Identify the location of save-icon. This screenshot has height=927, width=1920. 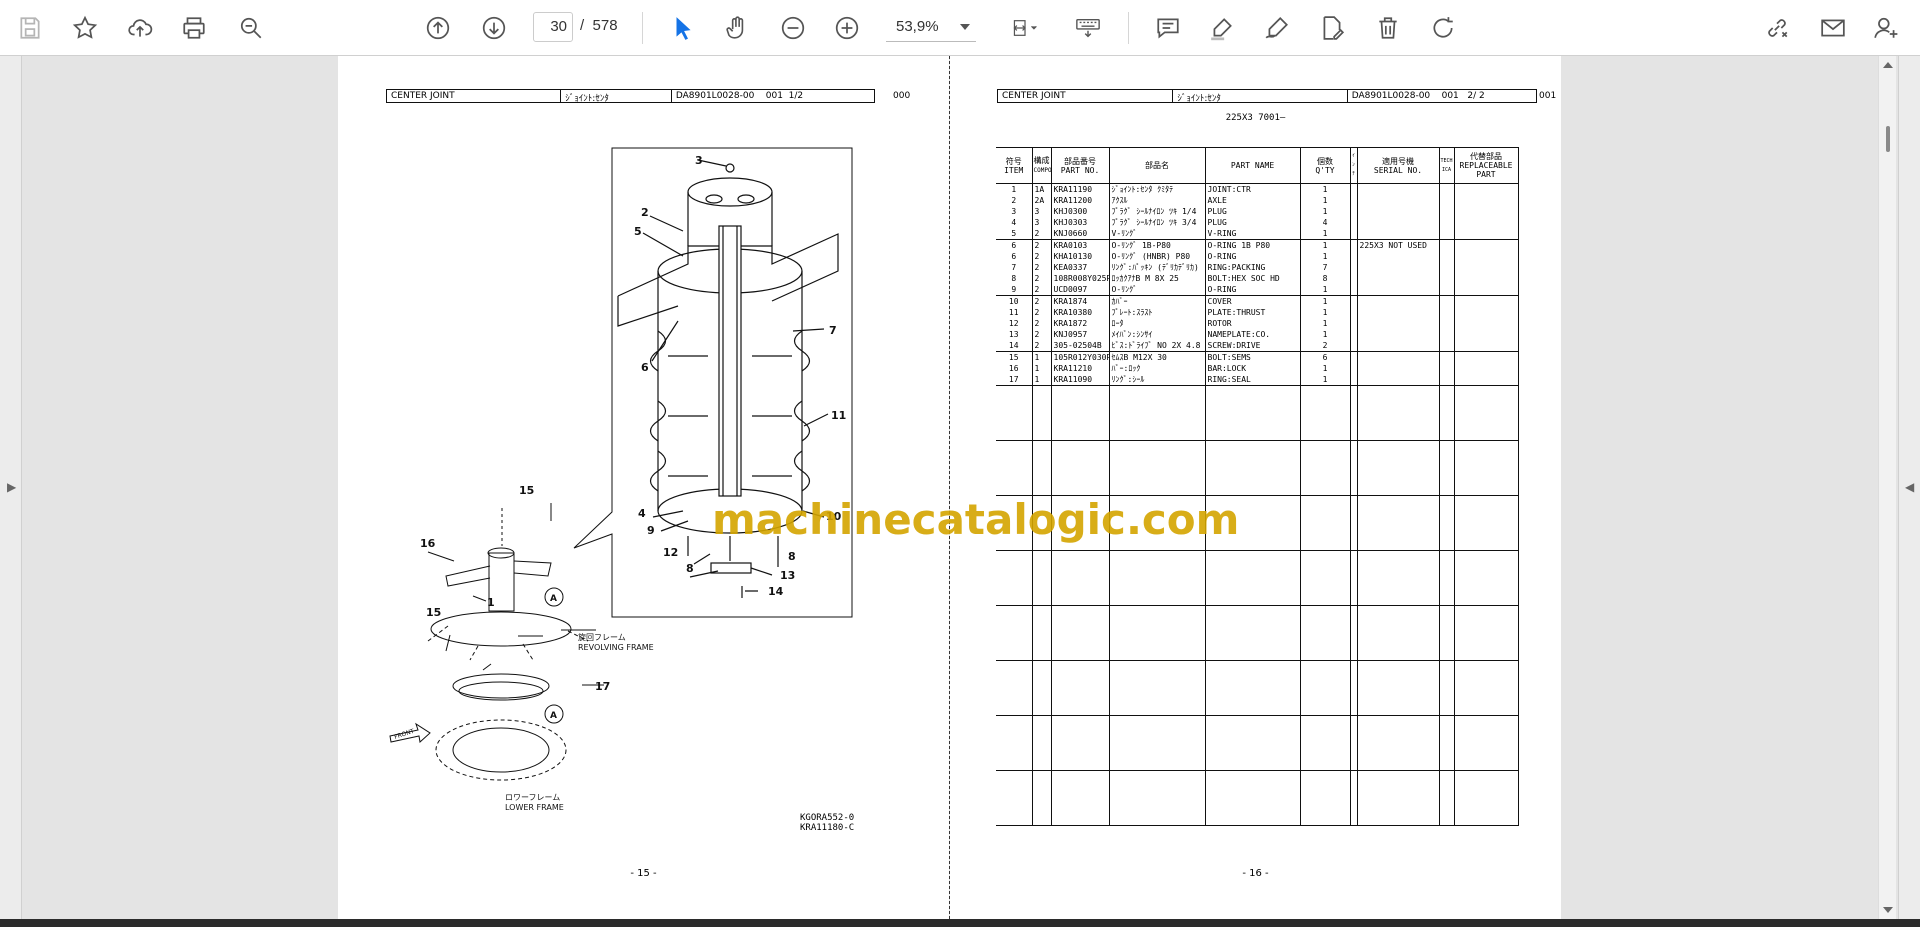
(30, 28).